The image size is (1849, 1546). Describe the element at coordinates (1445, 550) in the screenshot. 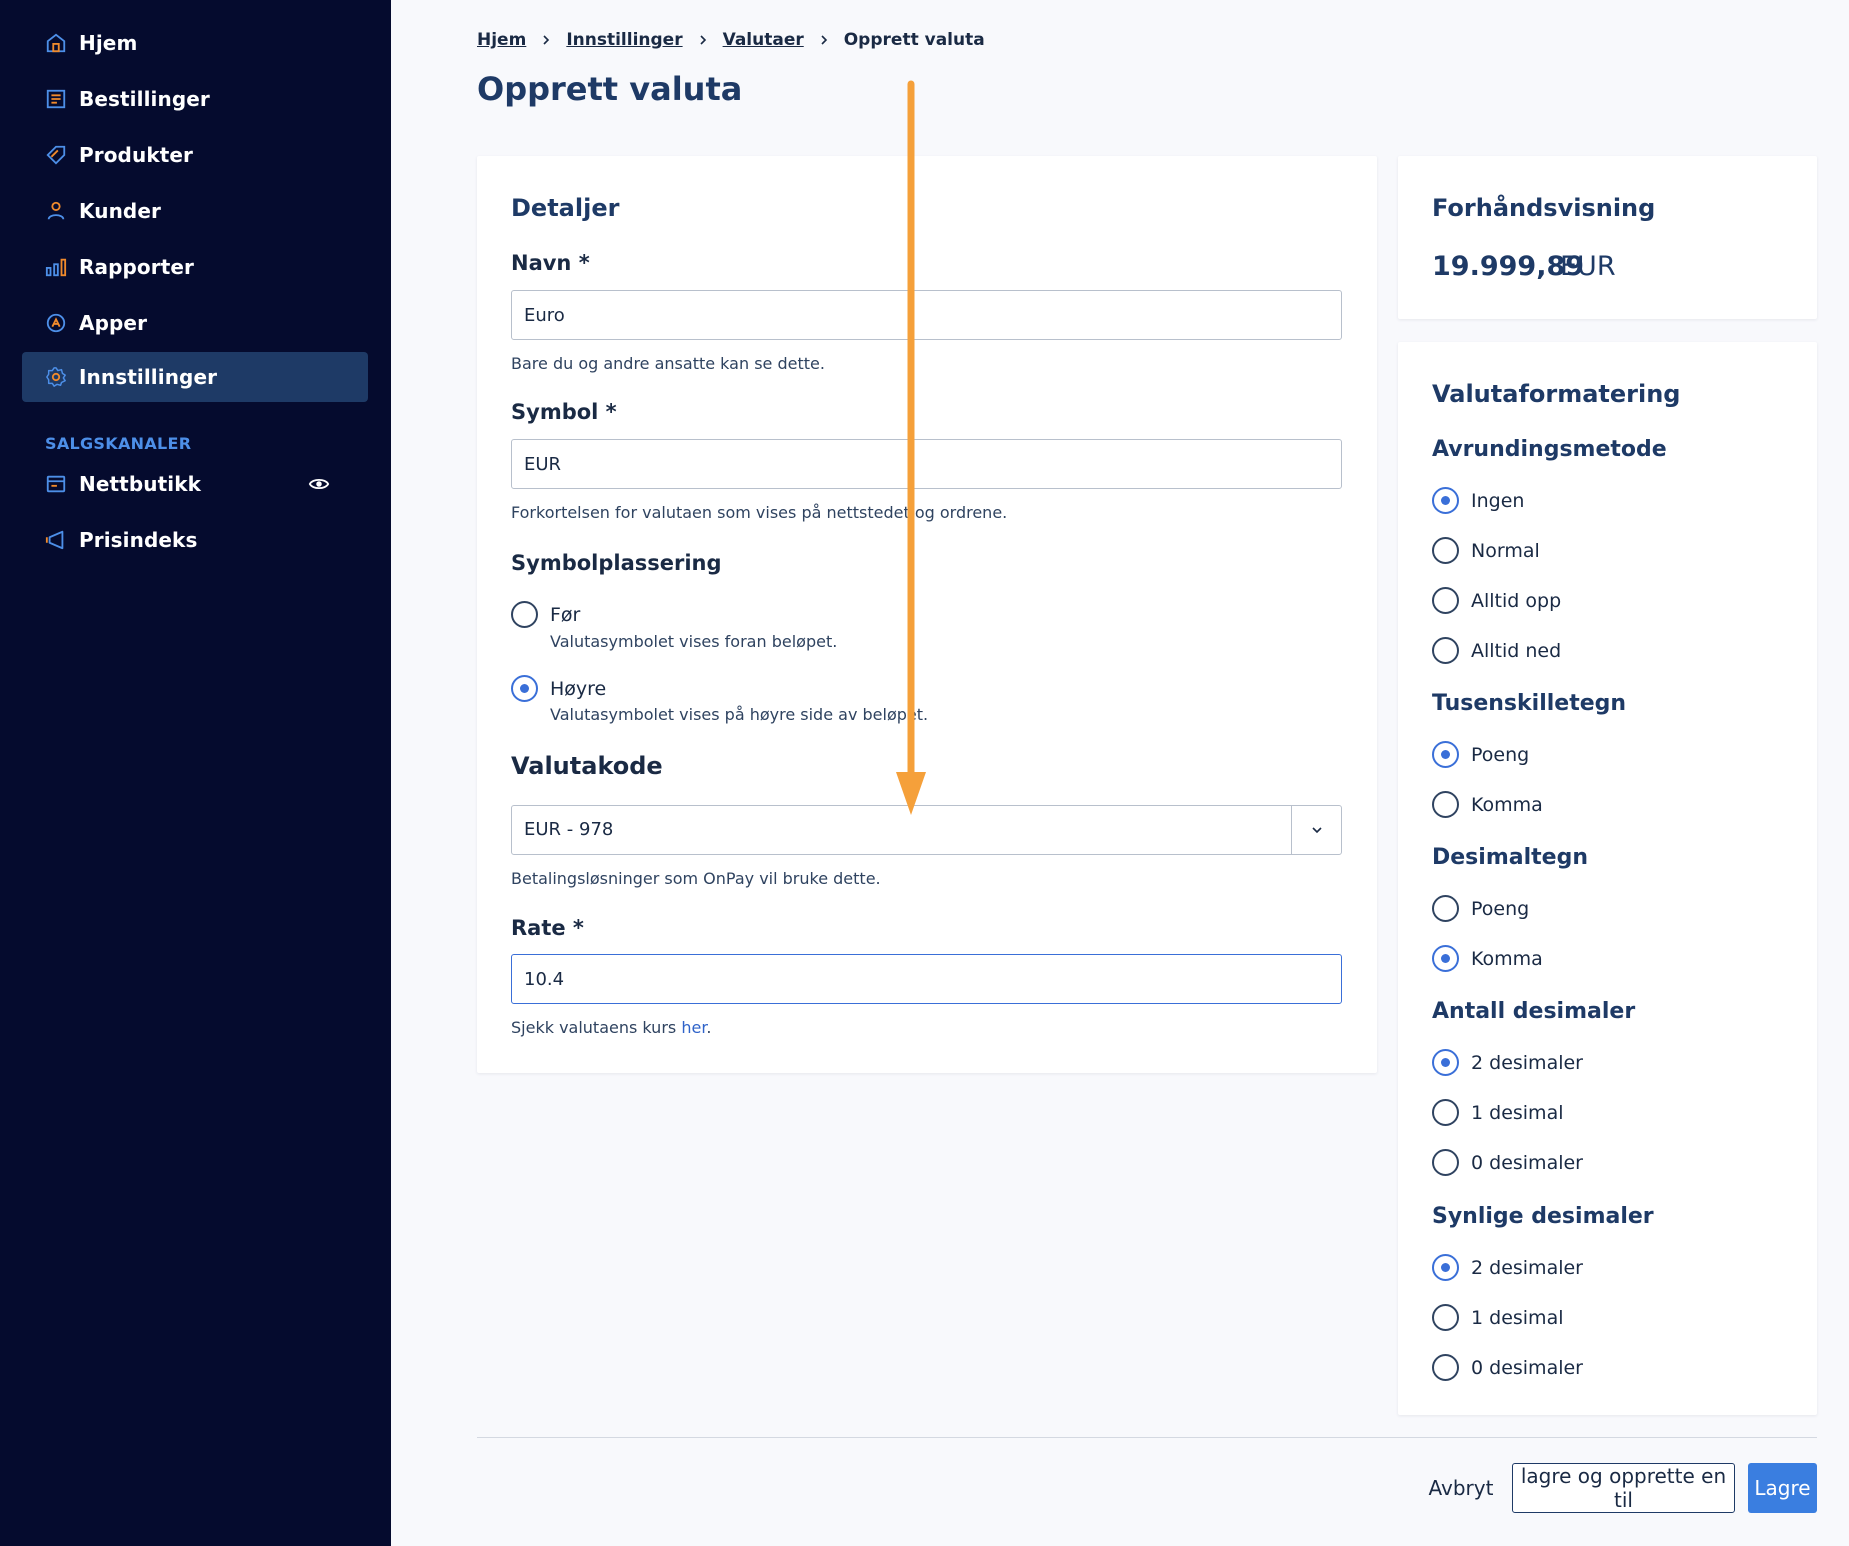

I see `rounding-normal-radio` at that location.